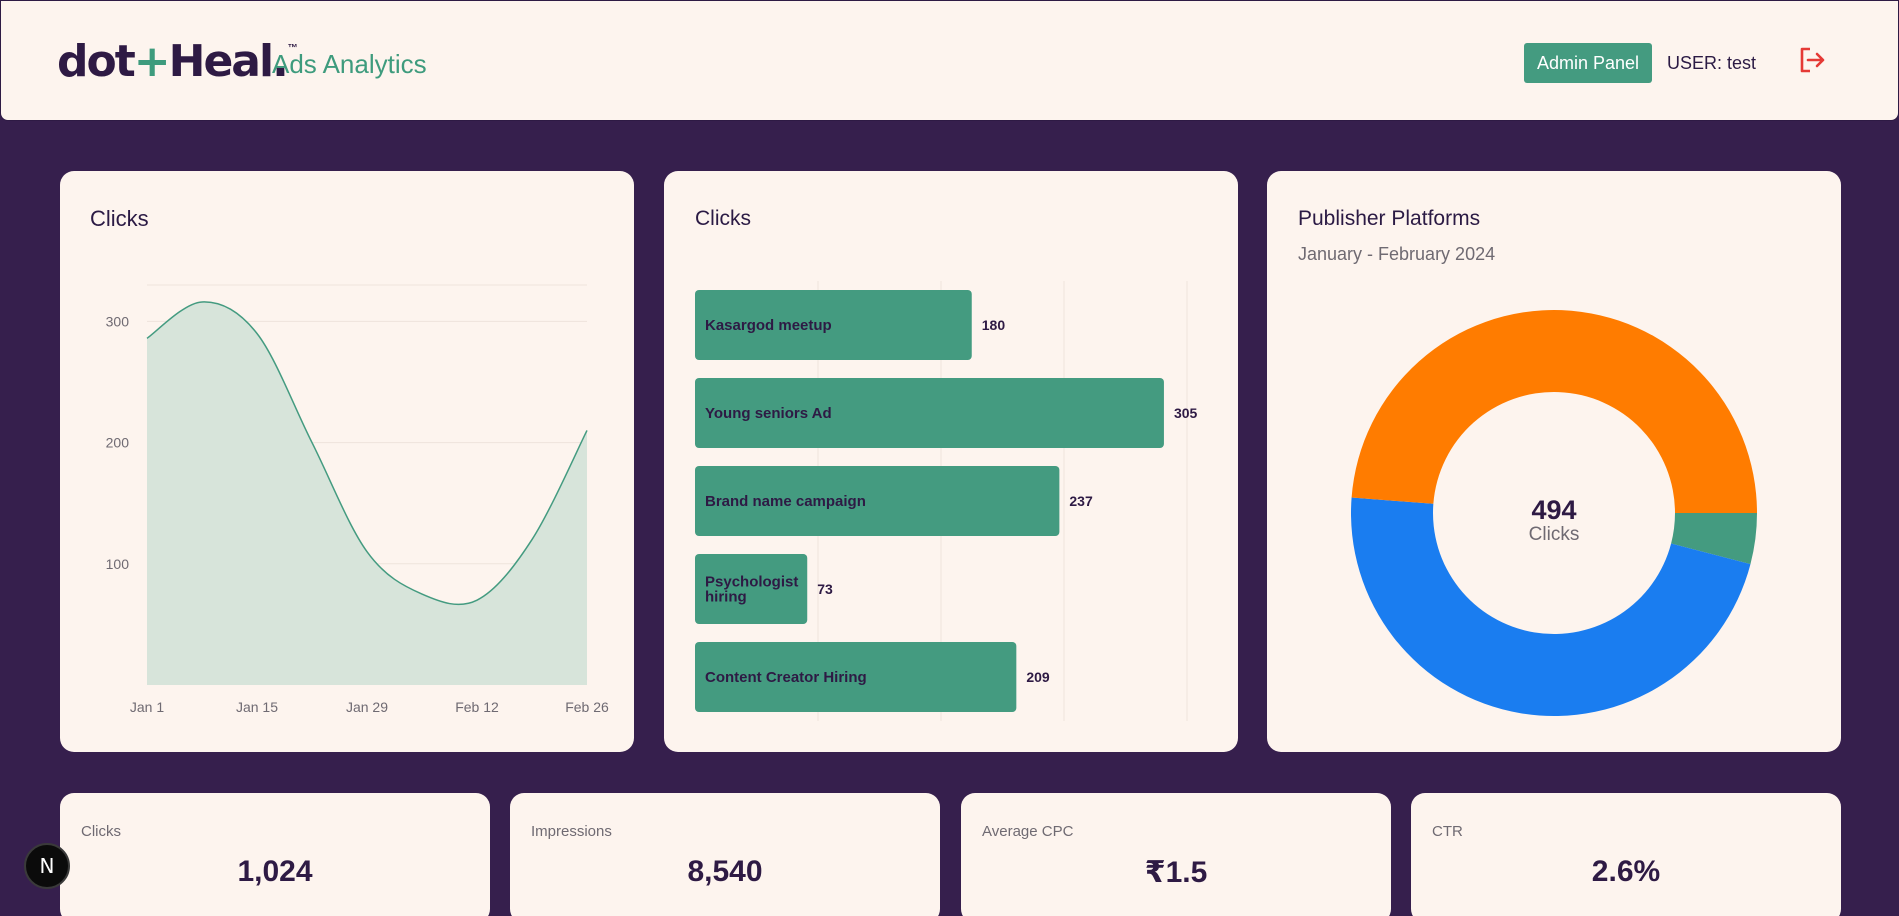  Describe the element at coordinates (725, 854) in the screenshot. I see `kpi-card-impressions: Impressions 8,540` at that location.